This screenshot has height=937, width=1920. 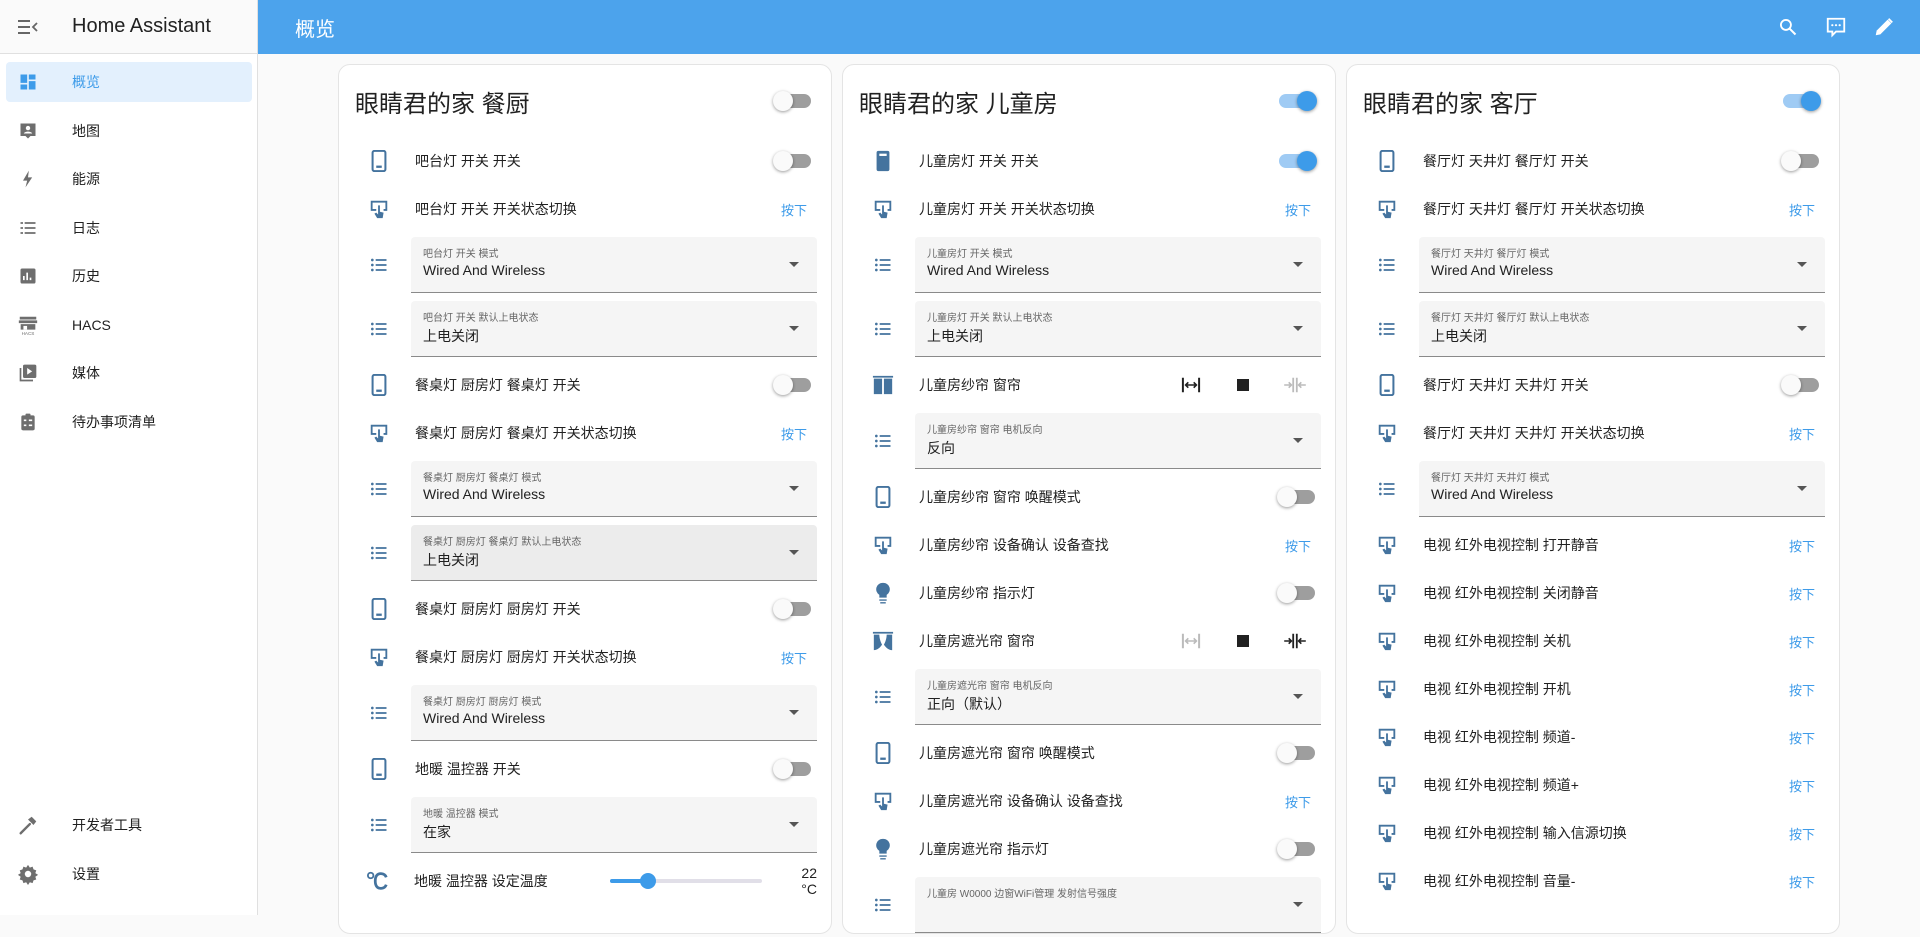 What do you see at coordinates (1622, 489) in the screenshot?
I see `select-dropdown: 餐厅灯 天井灯 天井灯 模式 Wired And Wireless` at bounding box center [1622, 489].